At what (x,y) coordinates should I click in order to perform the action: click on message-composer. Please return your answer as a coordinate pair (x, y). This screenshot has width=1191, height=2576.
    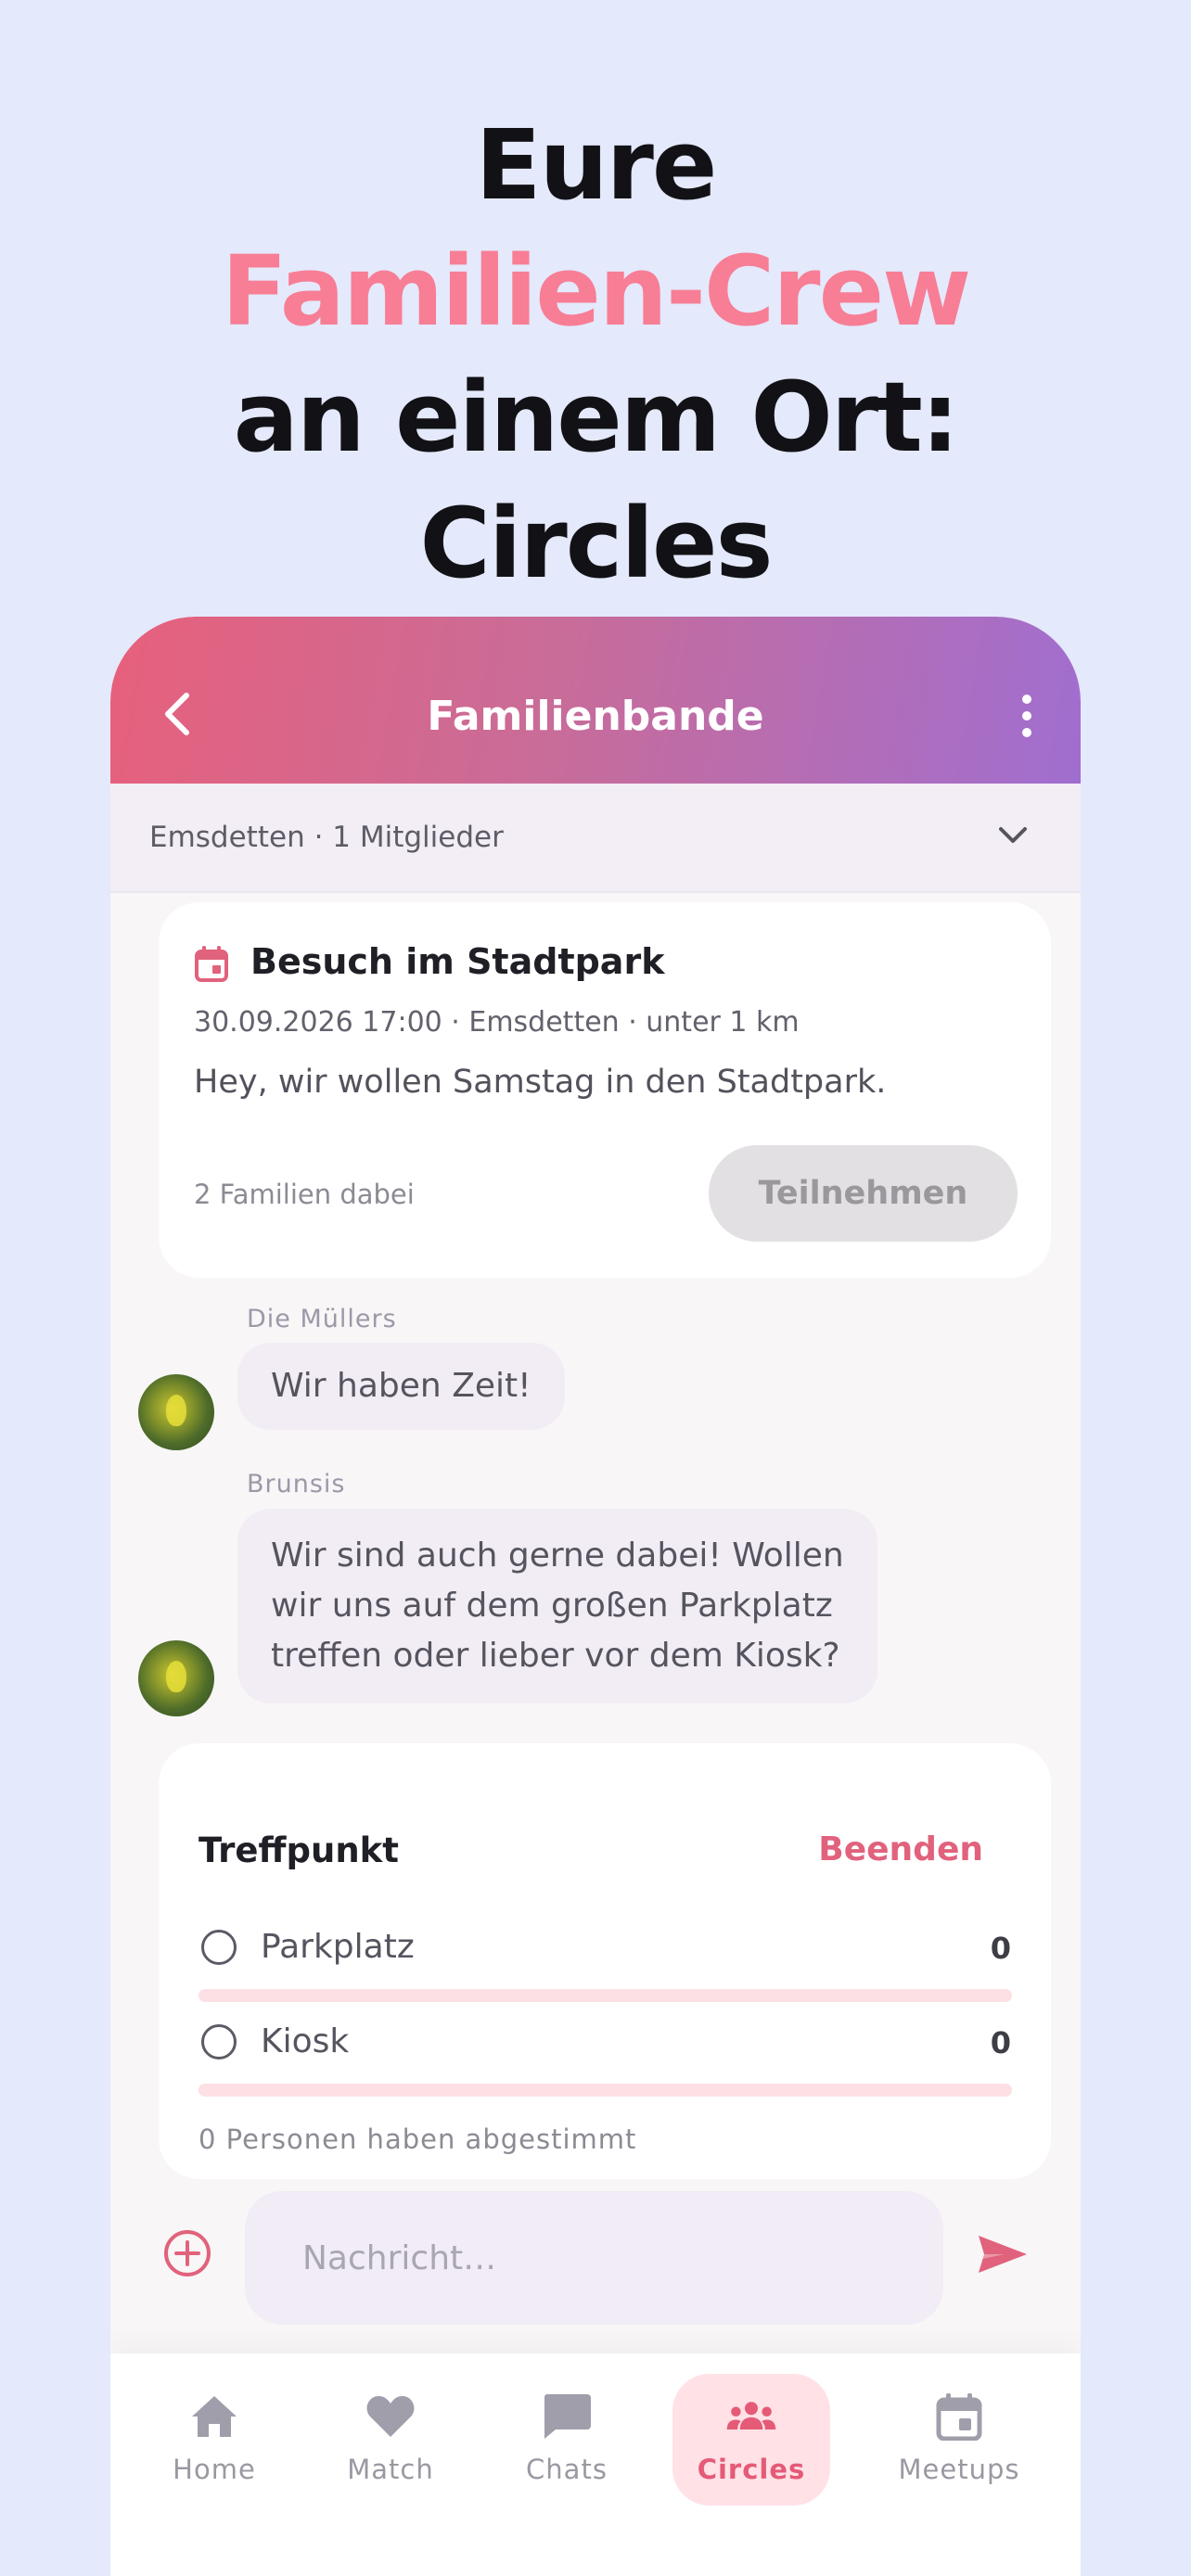
    Looking at the image, I should click on (595, 2262).